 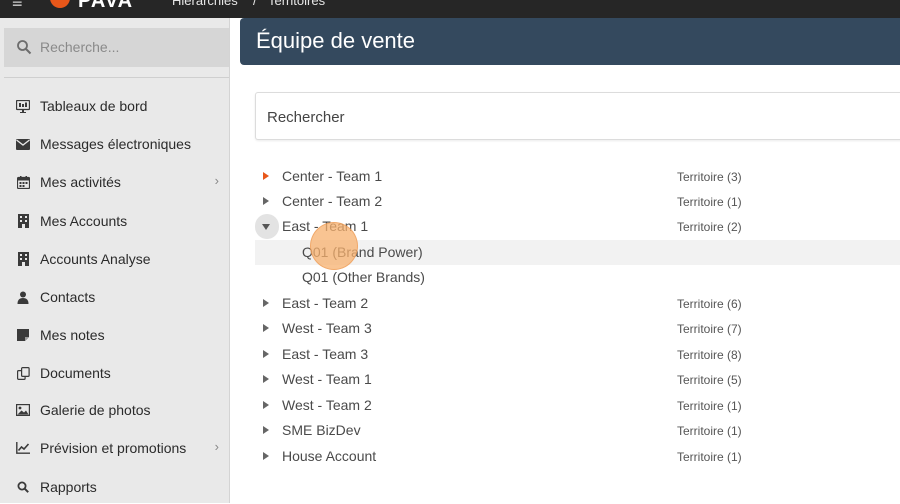 I want to click on sidebar-item-my-activities: Mes activités ›, so click(x=116, y=182).